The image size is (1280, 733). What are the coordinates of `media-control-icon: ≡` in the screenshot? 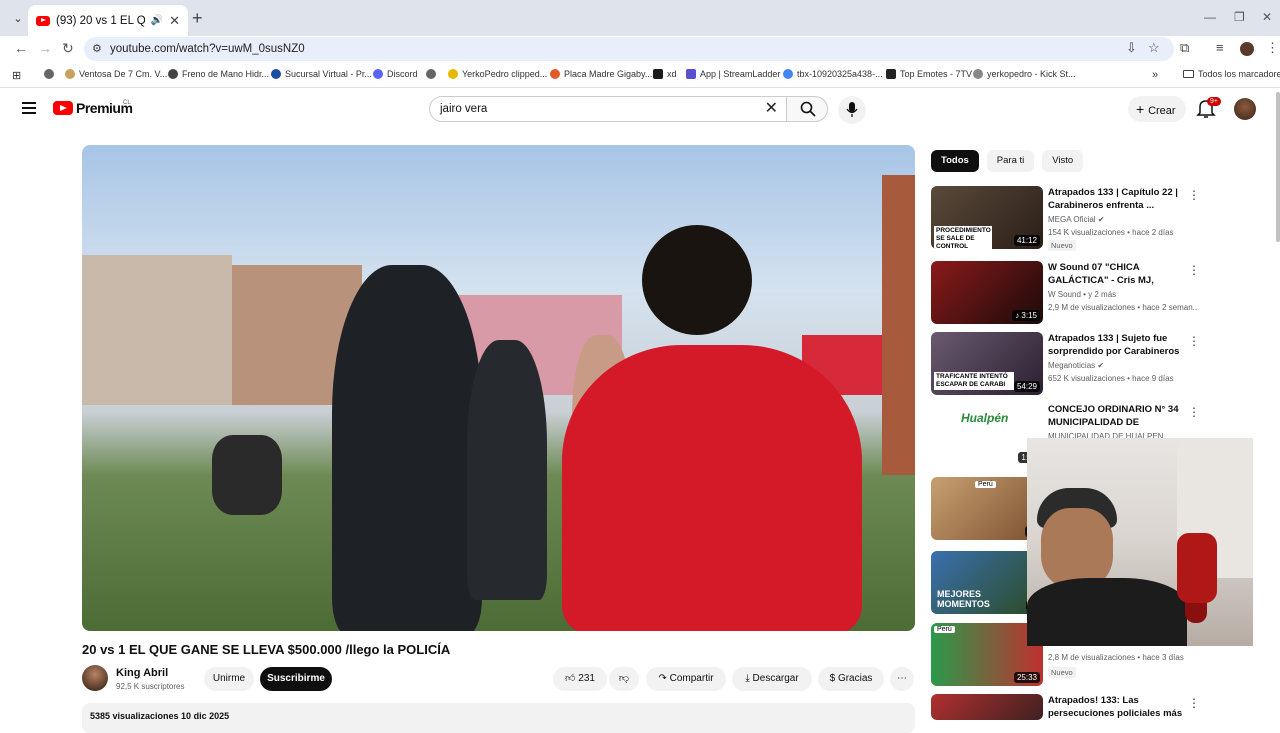 It's located at (1220, 47).